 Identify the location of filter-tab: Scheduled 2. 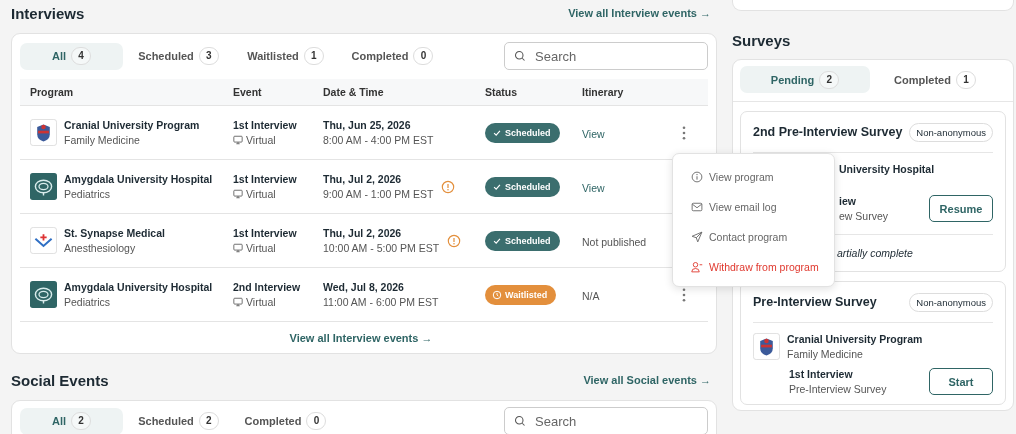
(178, 420).